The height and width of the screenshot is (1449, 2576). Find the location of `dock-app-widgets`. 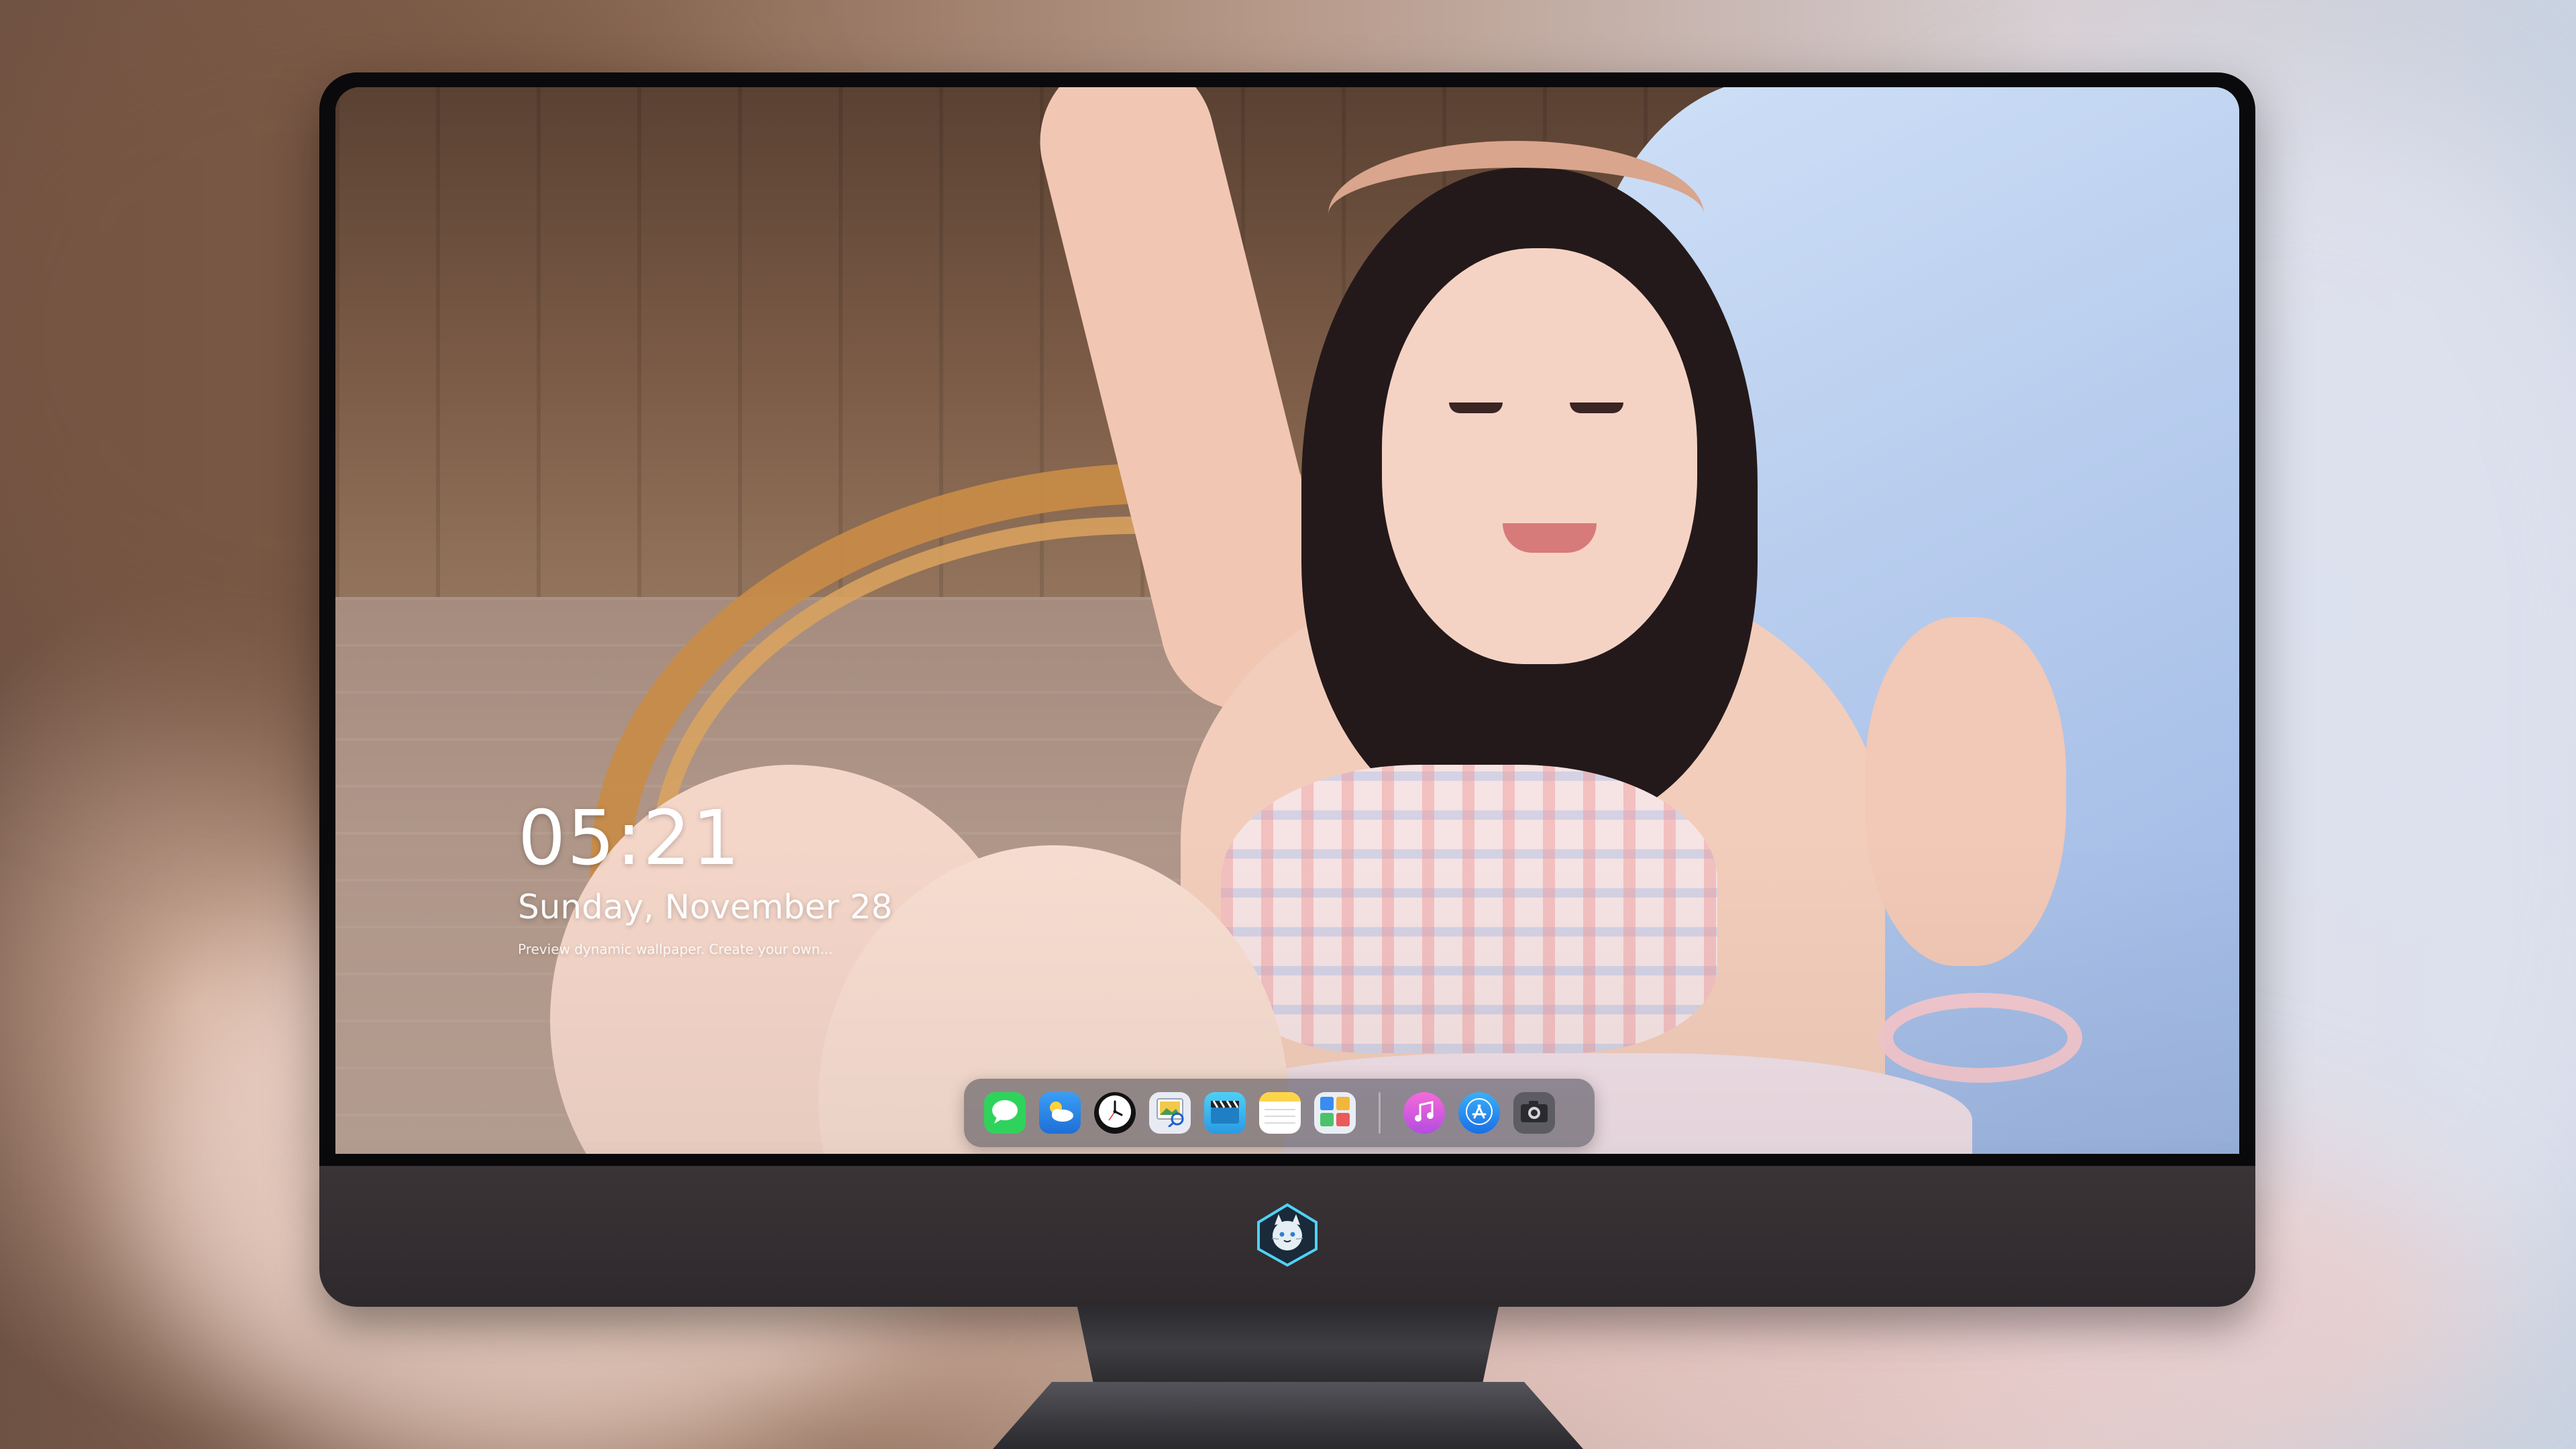

dock-app-widgets is located at coordinates (1335, 1113).